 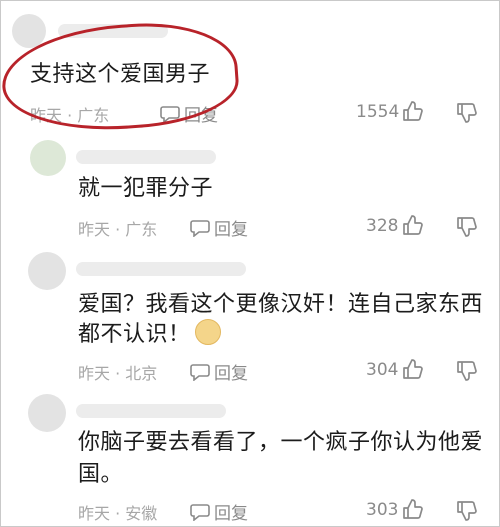 What do you see at coordinates (120, 74) in the screenshot?
I see `comment-text: 支持这个爱国男子` at bounding box center [120, 74].